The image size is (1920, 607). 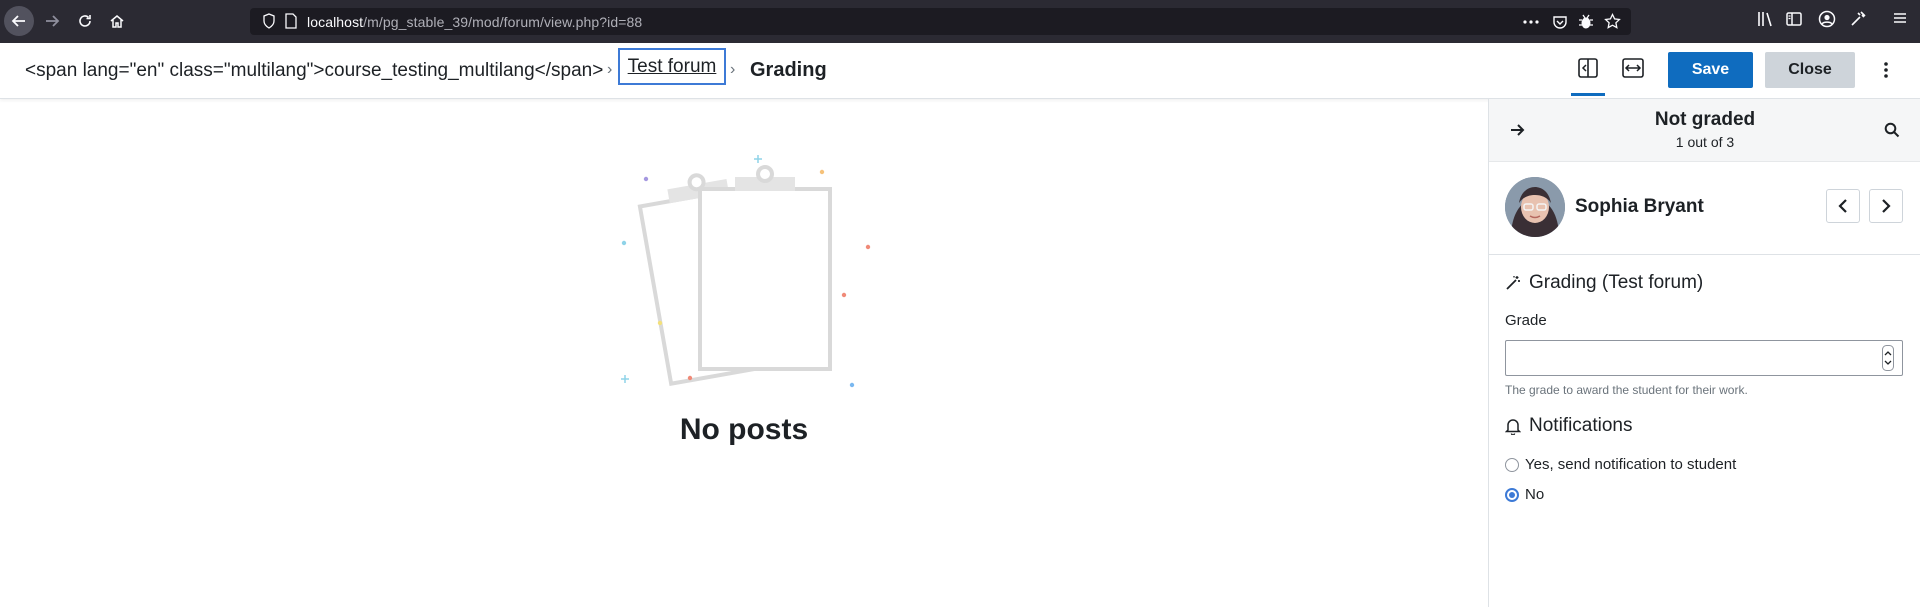 What do you see at coordinates (744, 429) in the screenshot?
I see `empty-state-title: No posts` at bounding box center [744, 429].